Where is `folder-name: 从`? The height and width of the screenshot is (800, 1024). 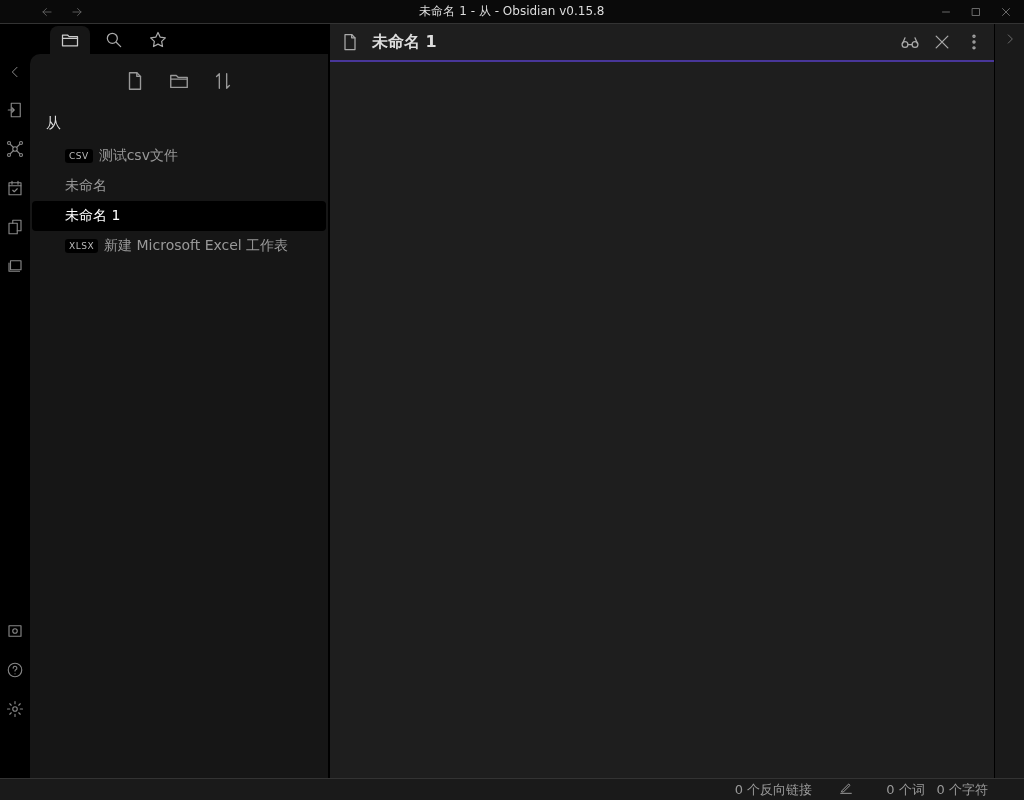
folder-name: 从 is located at coordinates (179, 126).